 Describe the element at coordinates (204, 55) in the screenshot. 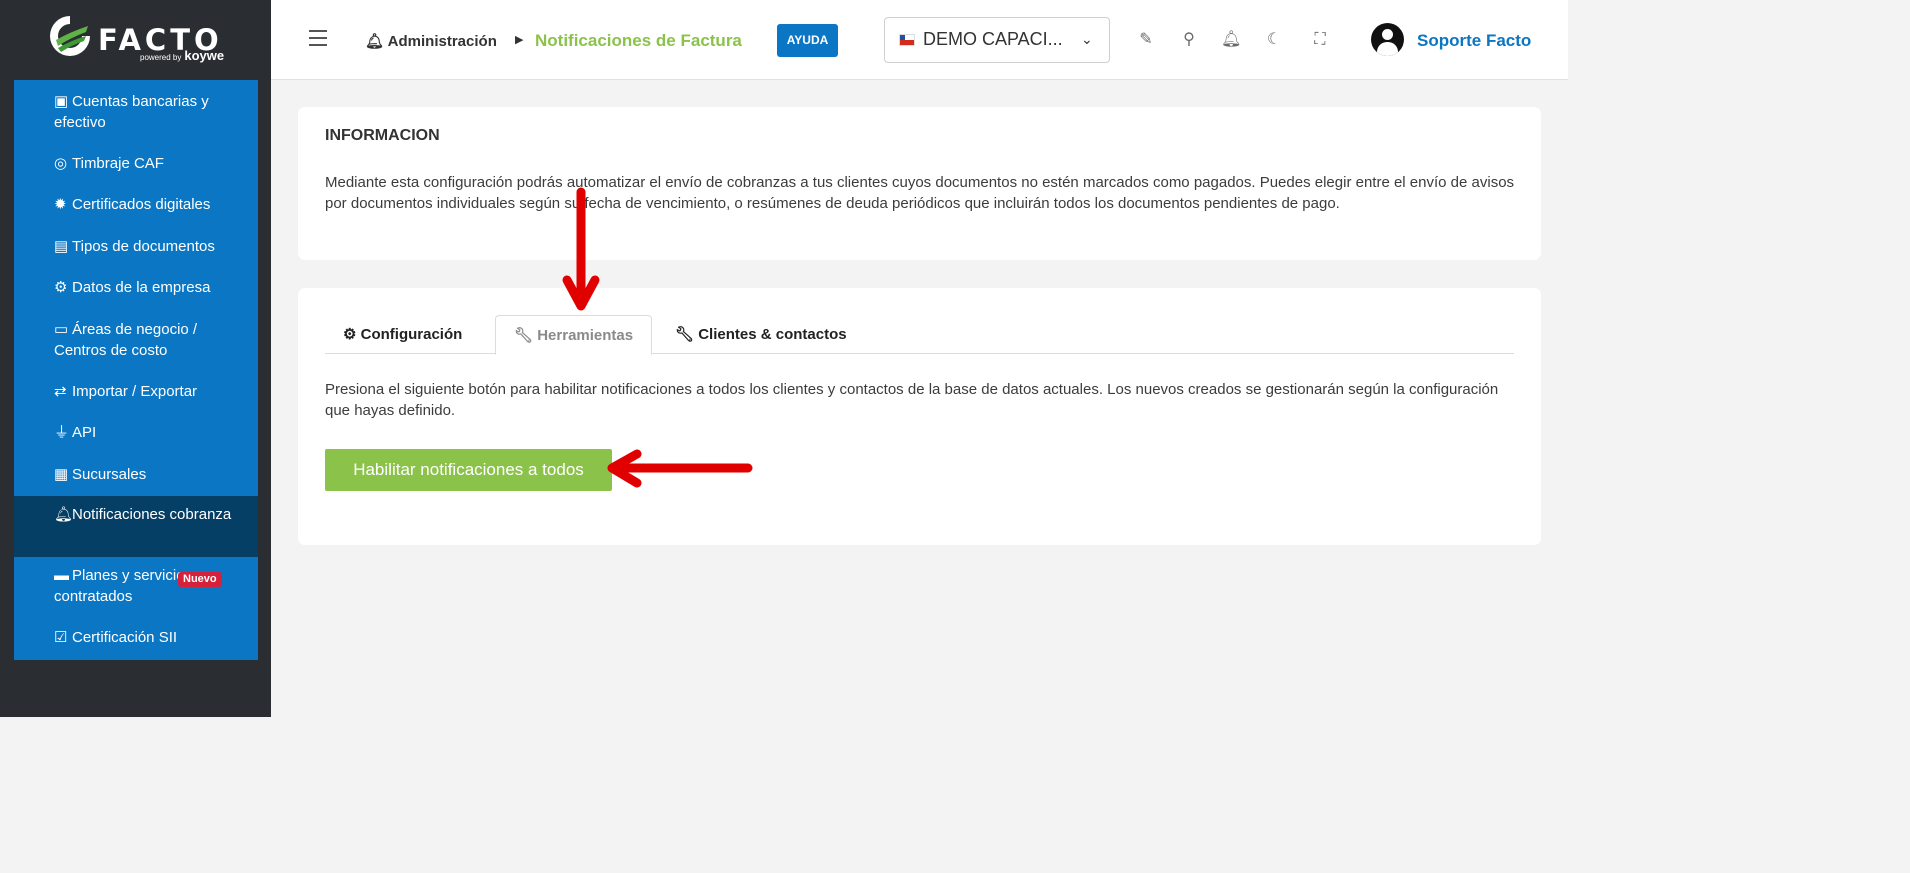

I see `partner-name: koywe` at that location.